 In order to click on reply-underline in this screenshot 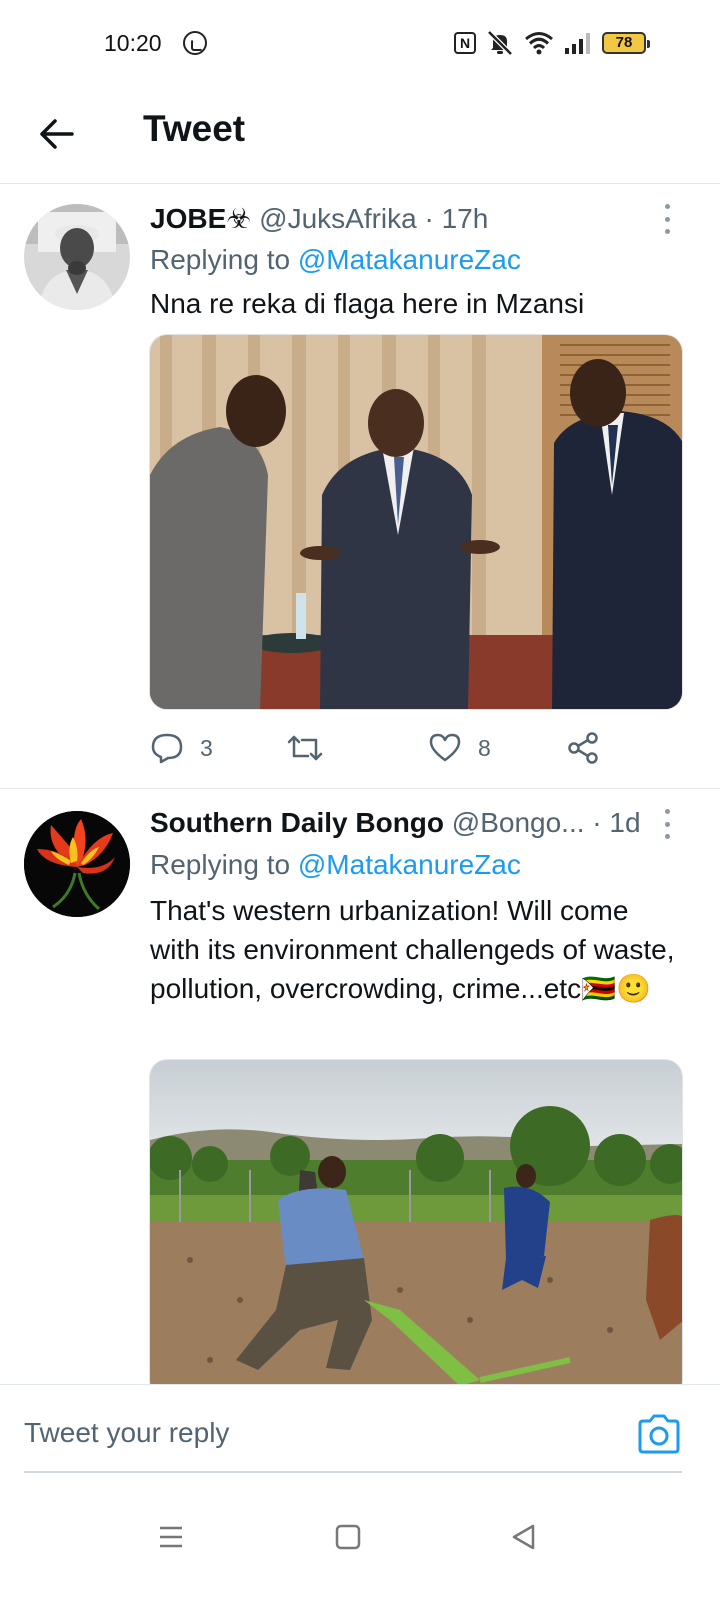, I will do `click(353, 1472)`.